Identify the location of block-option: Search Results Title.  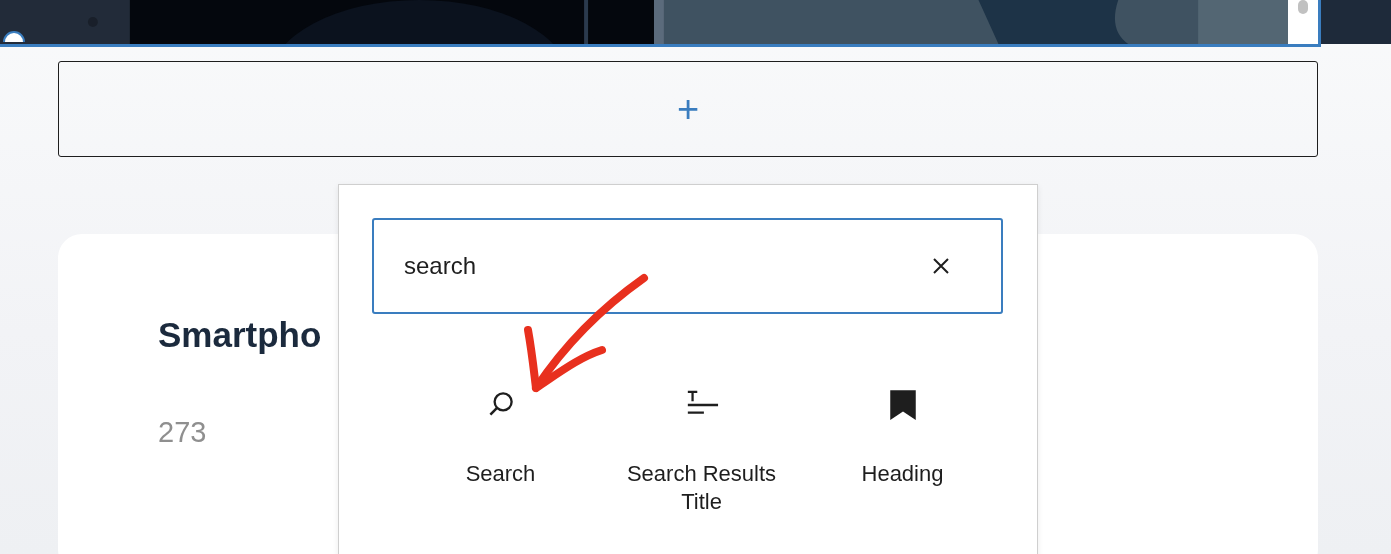
(701, 452).